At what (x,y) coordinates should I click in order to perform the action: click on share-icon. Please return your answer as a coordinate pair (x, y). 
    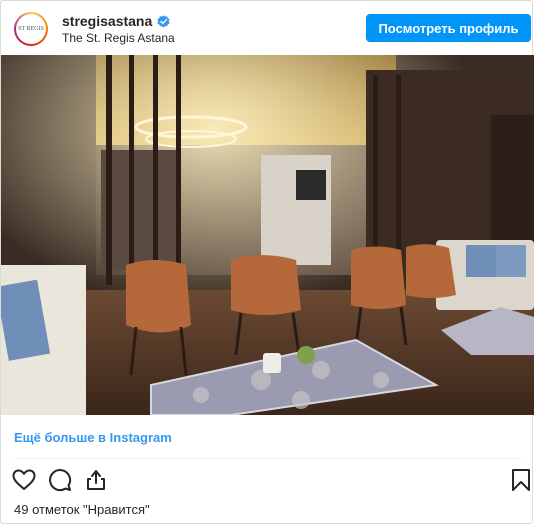
    Looking at the image, I should click on (96, 480).